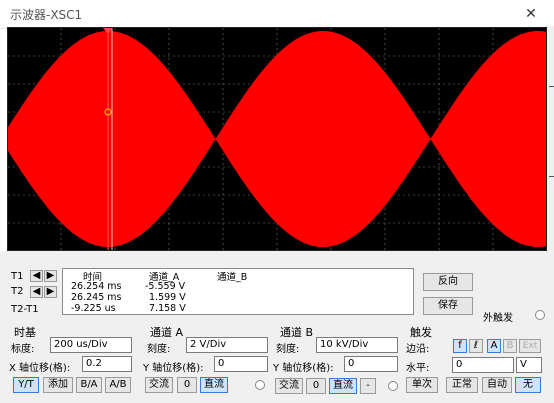 The image size is (554, 403). I want to click on channel-a-scale-field: 2 V/Div, so click(227, 345).